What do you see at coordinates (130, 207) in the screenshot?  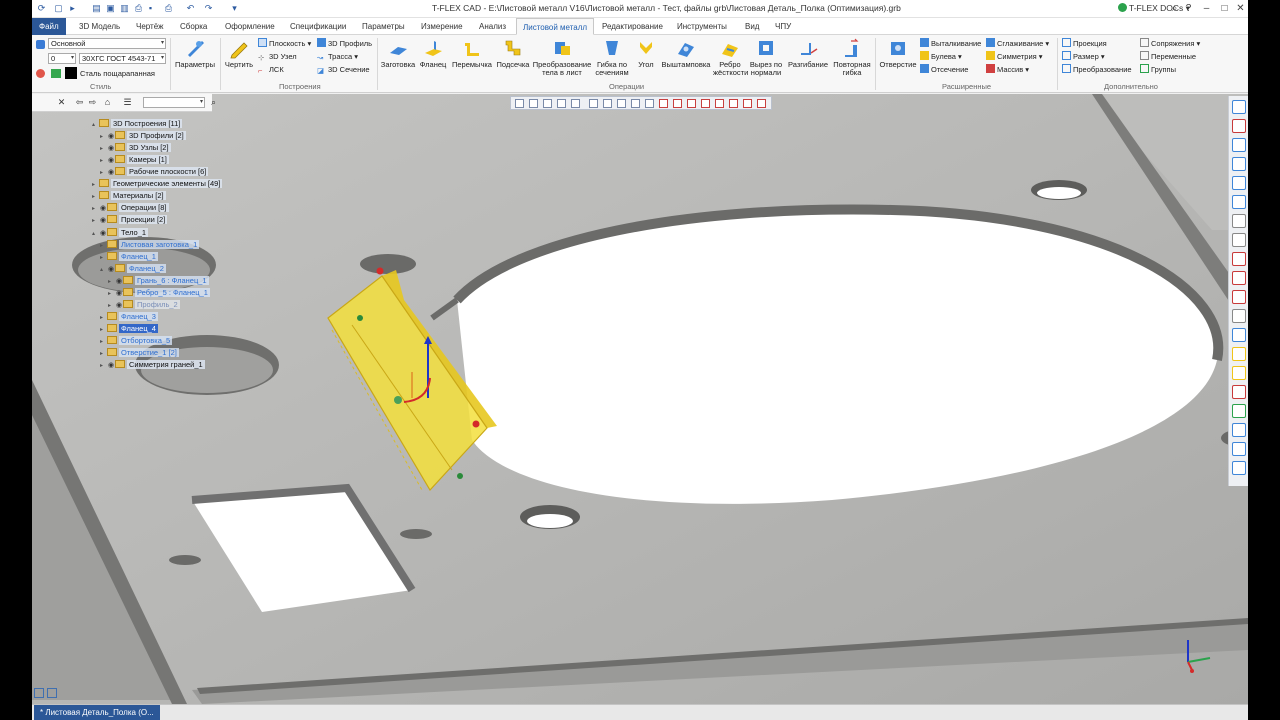 I see `tree-item: ▸ ◉ Операции [8]` at bounding box center [130, 207].